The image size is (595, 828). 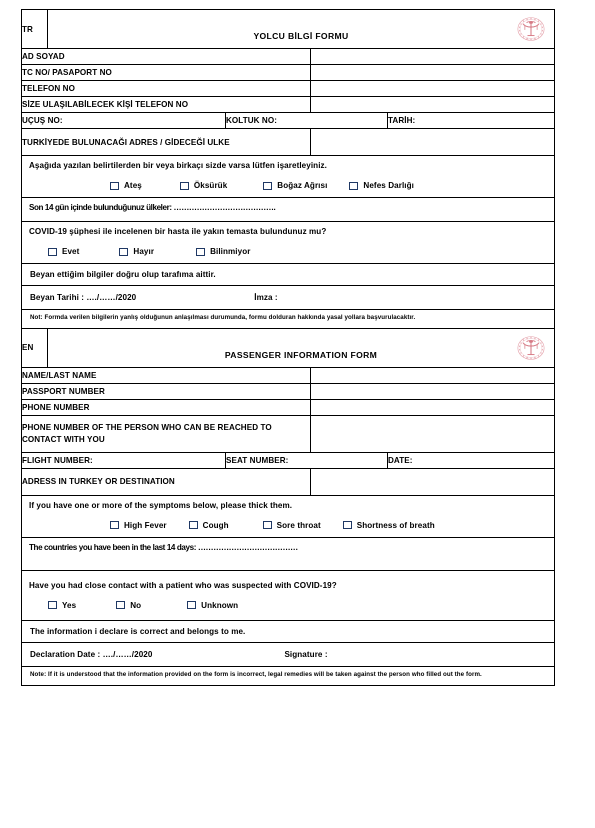 What do you see at coordinates (388, 185) in the screenshot?
I see `tr-checkbox-label-shortness-of-breath: Nefes Darlığı` at bounding box center [388, 185].